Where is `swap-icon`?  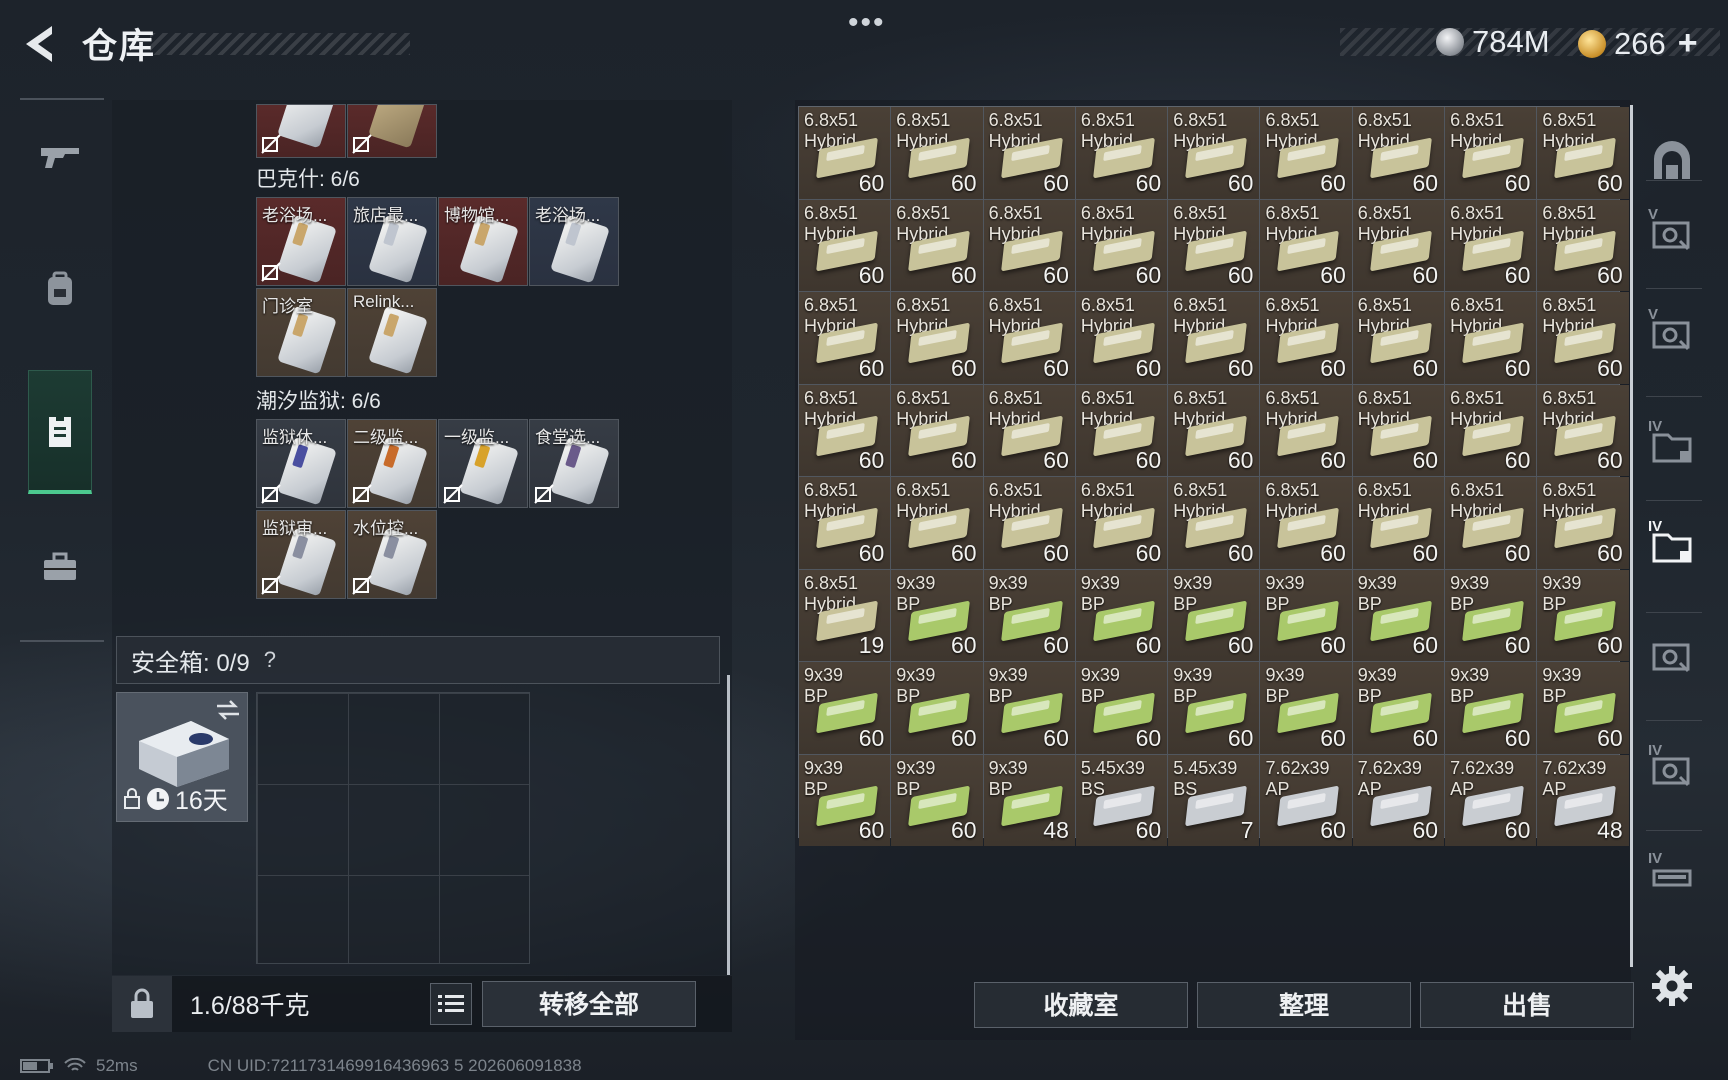 swap-icon is located at coordinates (228, 710).